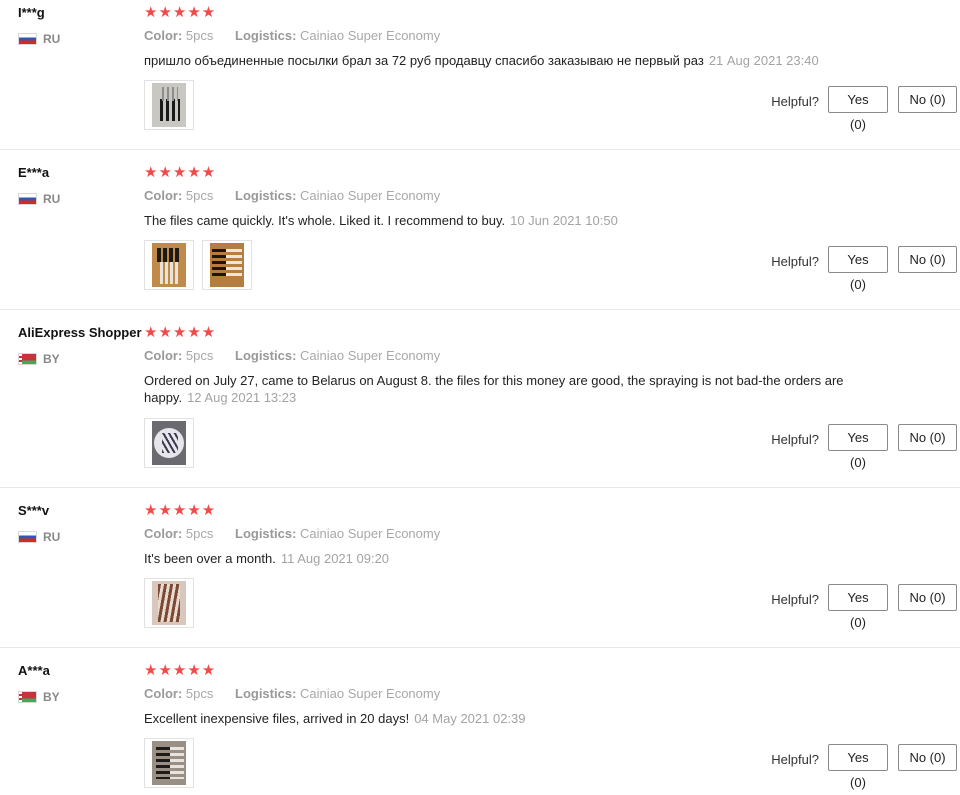 This screenshot has width=960, height=795. What do you see at coordinates (34, 172) in the screenshot?
I see `reviewer-name: E***a` at bounding box center [34, 172].